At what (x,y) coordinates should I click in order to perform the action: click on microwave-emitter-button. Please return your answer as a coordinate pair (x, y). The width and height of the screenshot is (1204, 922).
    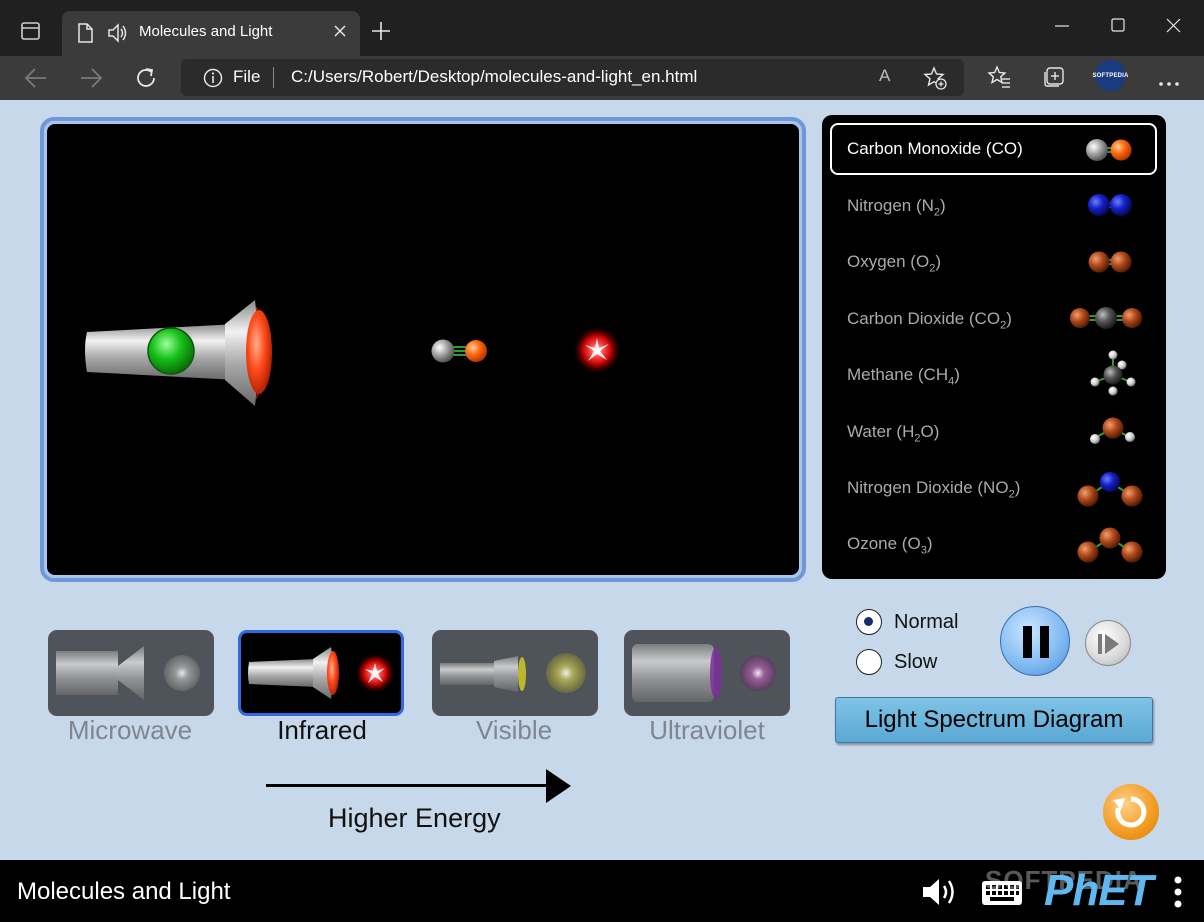
    Looking at the image, I should click on (131, 673).